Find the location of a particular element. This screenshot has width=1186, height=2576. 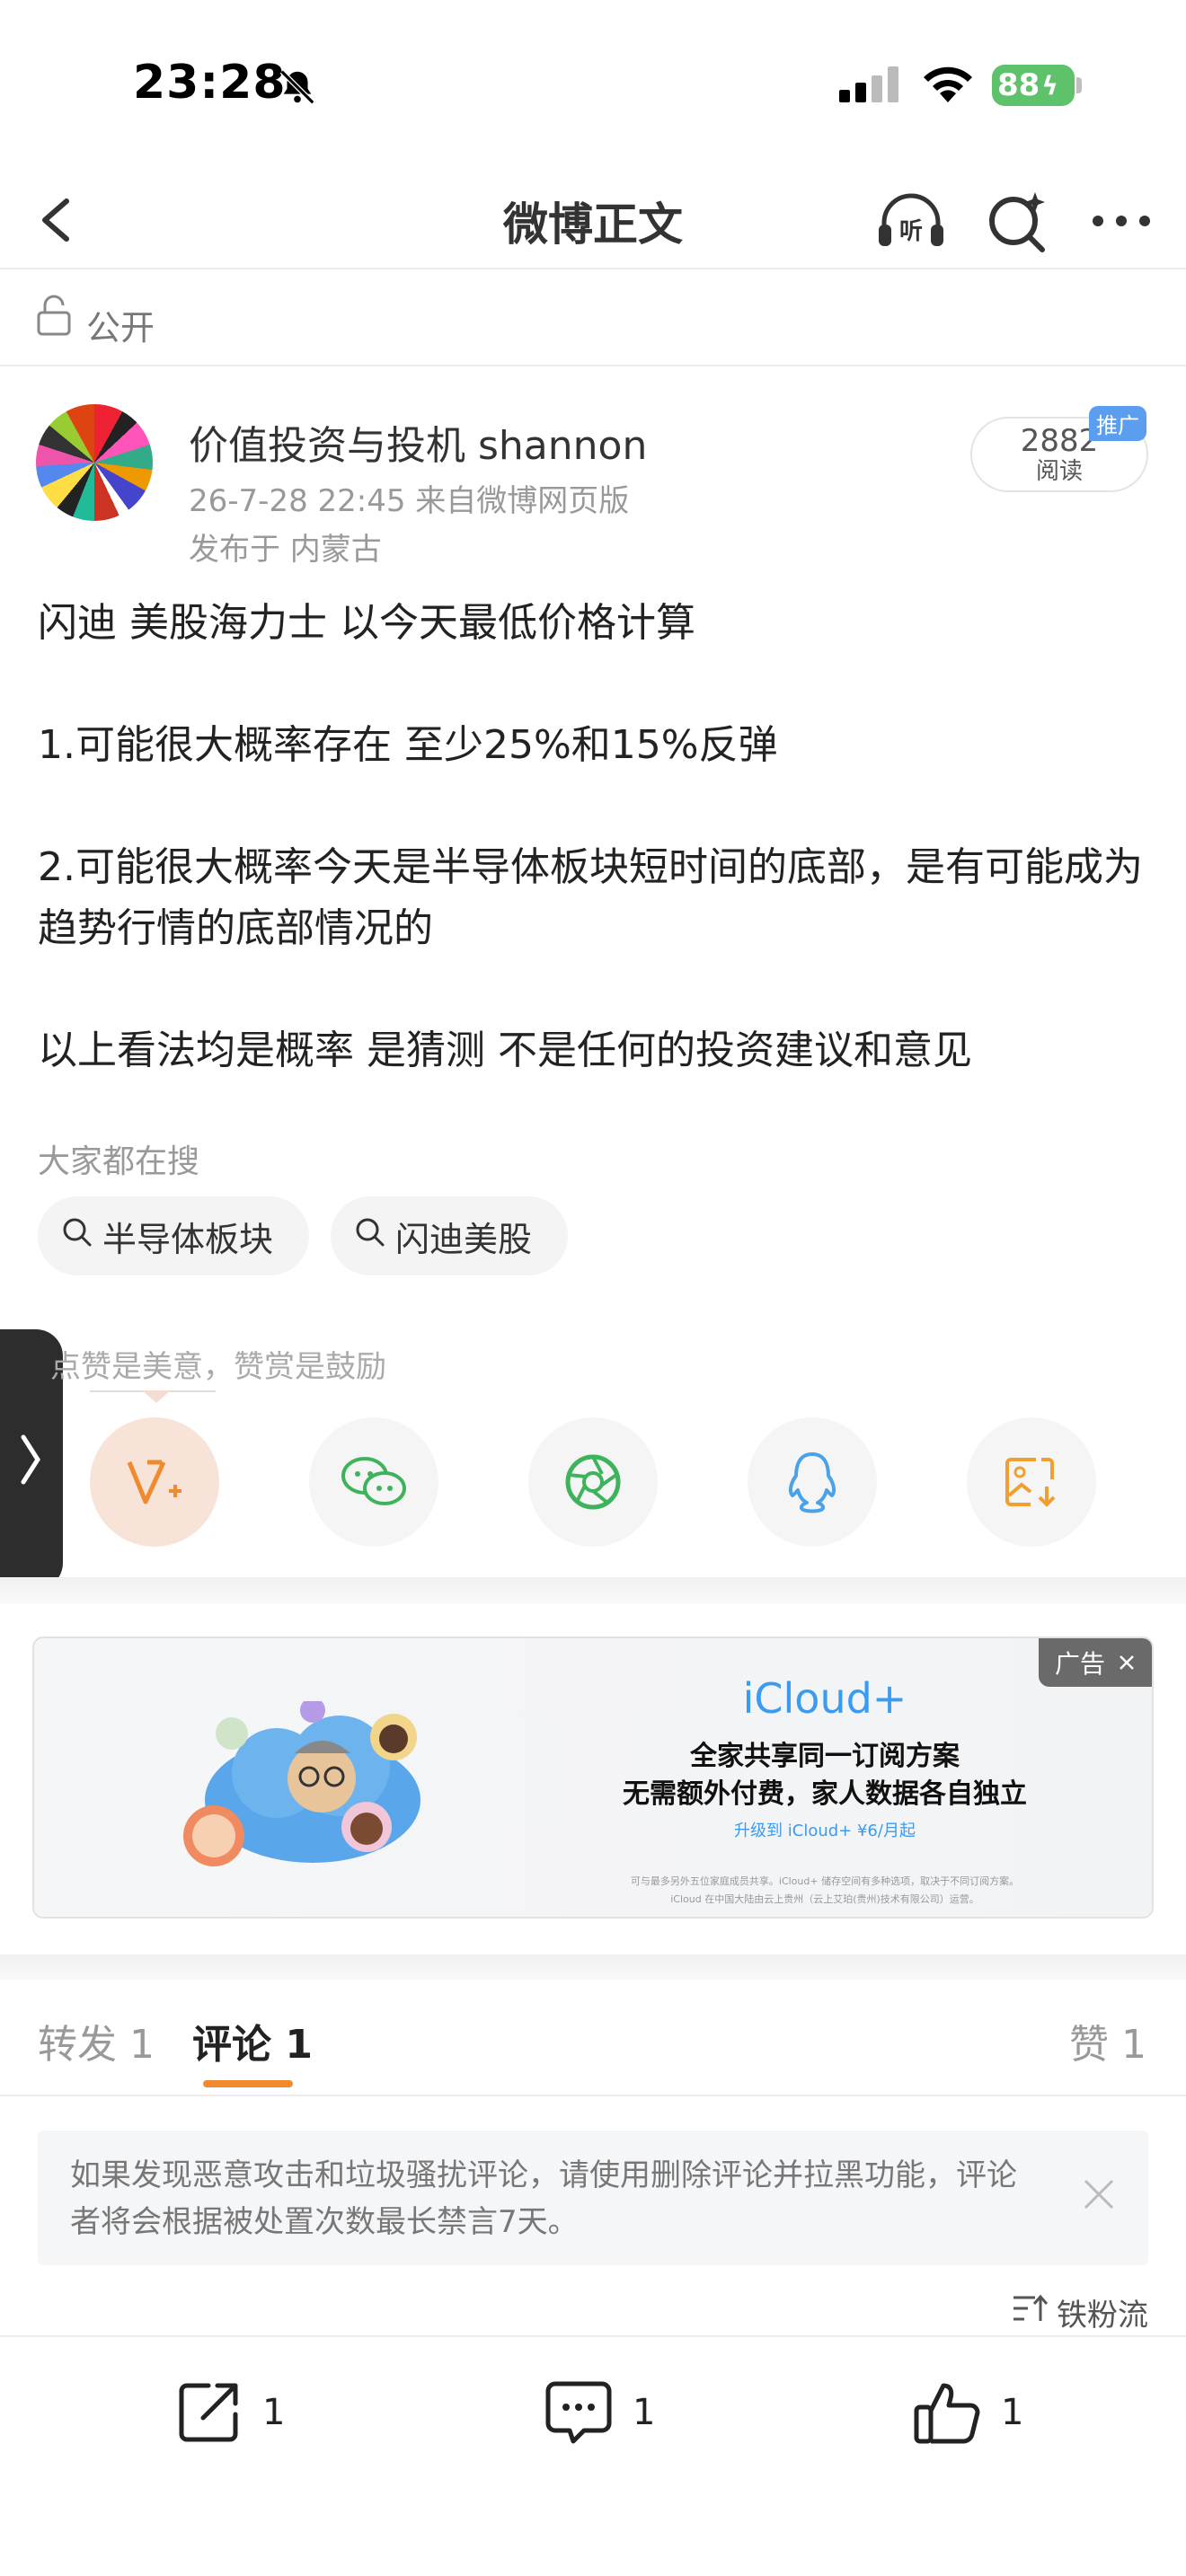

comment-button: 1 is located at coordinates (599, 2412).